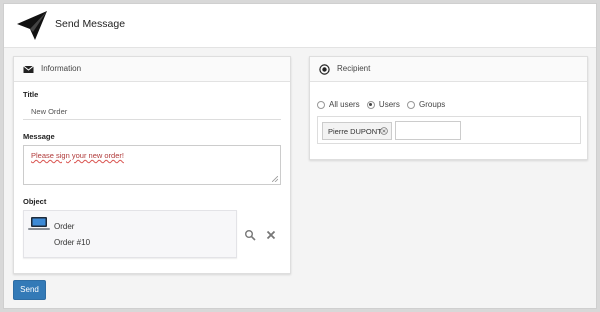 The width and height of the screenshot is (600, 312). I want to click on send-button: Send, so click(29, 290).